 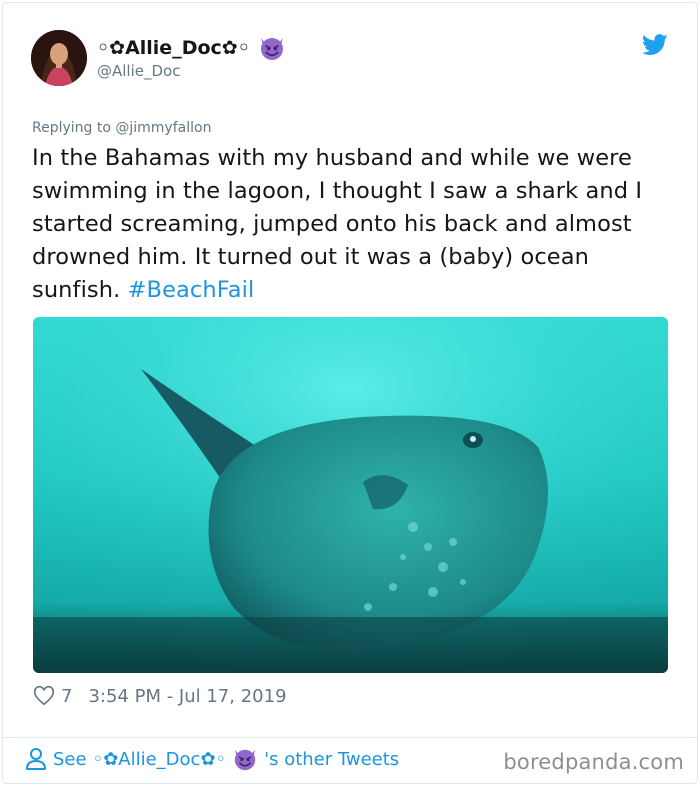 What do you see at coordinates (655, 45) in the screenshot?
I see `twitter-bird-icon` at bounding box center [655, 45].